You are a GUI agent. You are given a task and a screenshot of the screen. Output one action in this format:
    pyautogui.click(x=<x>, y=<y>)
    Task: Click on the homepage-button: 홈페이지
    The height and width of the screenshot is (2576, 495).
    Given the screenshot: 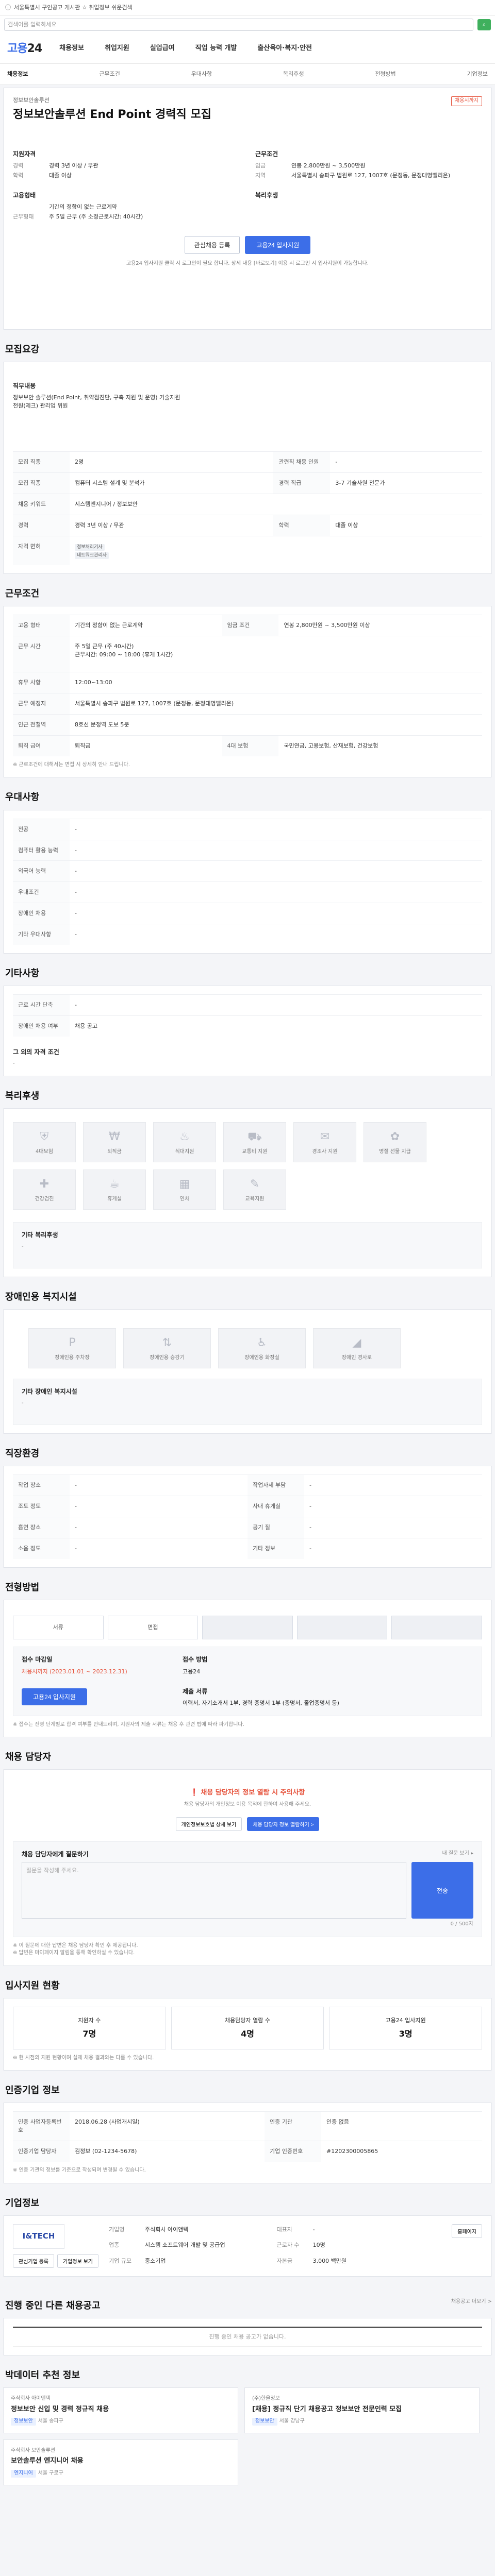 What is the action you would take?
    pyautogui.click(x=467, y=2231)
    